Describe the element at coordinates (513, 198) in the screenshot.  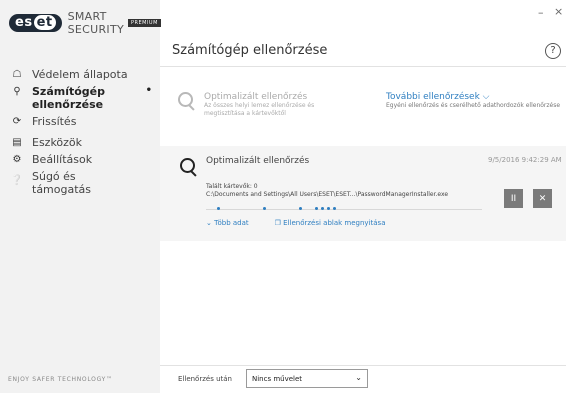
I see `pause-button: II` at that location.